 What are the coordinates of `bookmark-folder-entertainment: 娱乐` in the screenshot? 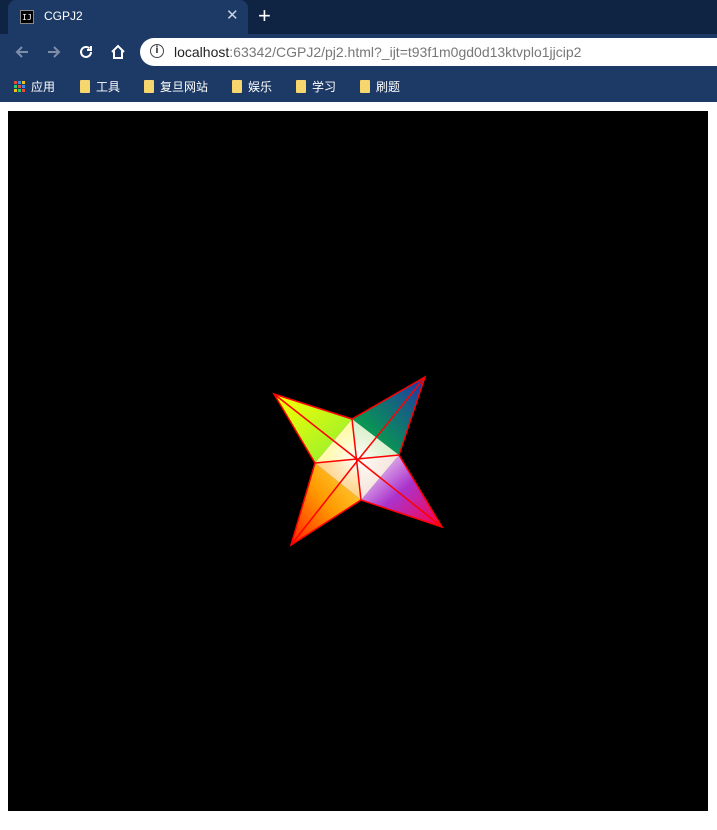 It's located at (252, 86).